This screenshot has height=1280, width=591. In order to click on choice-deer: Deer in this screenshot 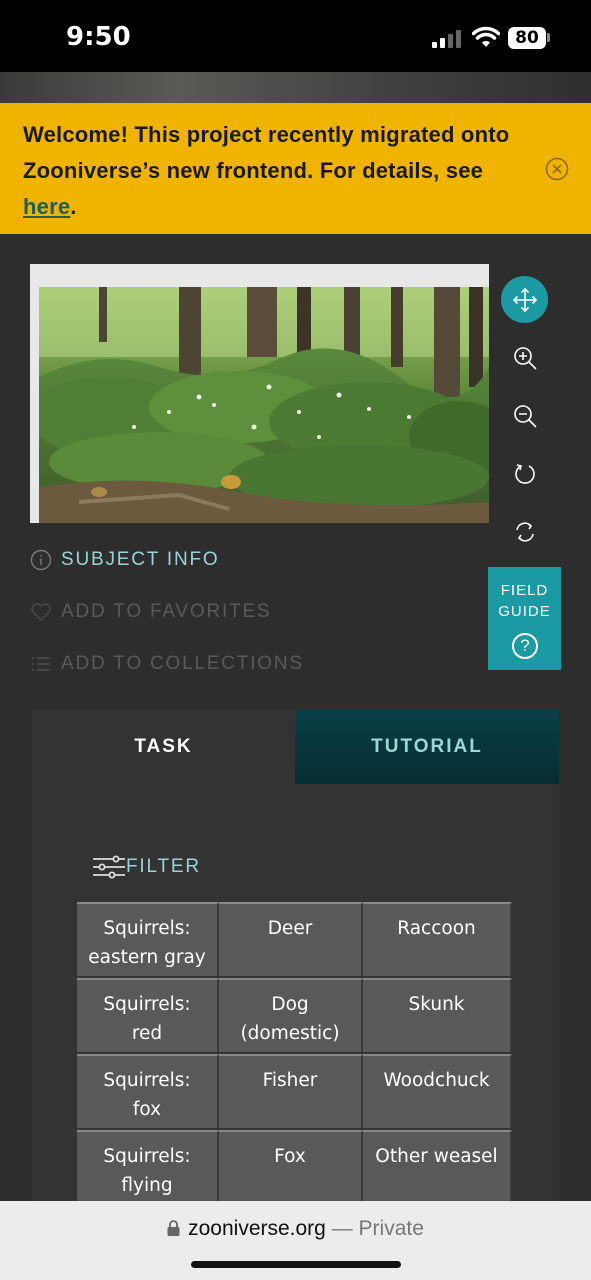, I will do `click(291, 939)`.